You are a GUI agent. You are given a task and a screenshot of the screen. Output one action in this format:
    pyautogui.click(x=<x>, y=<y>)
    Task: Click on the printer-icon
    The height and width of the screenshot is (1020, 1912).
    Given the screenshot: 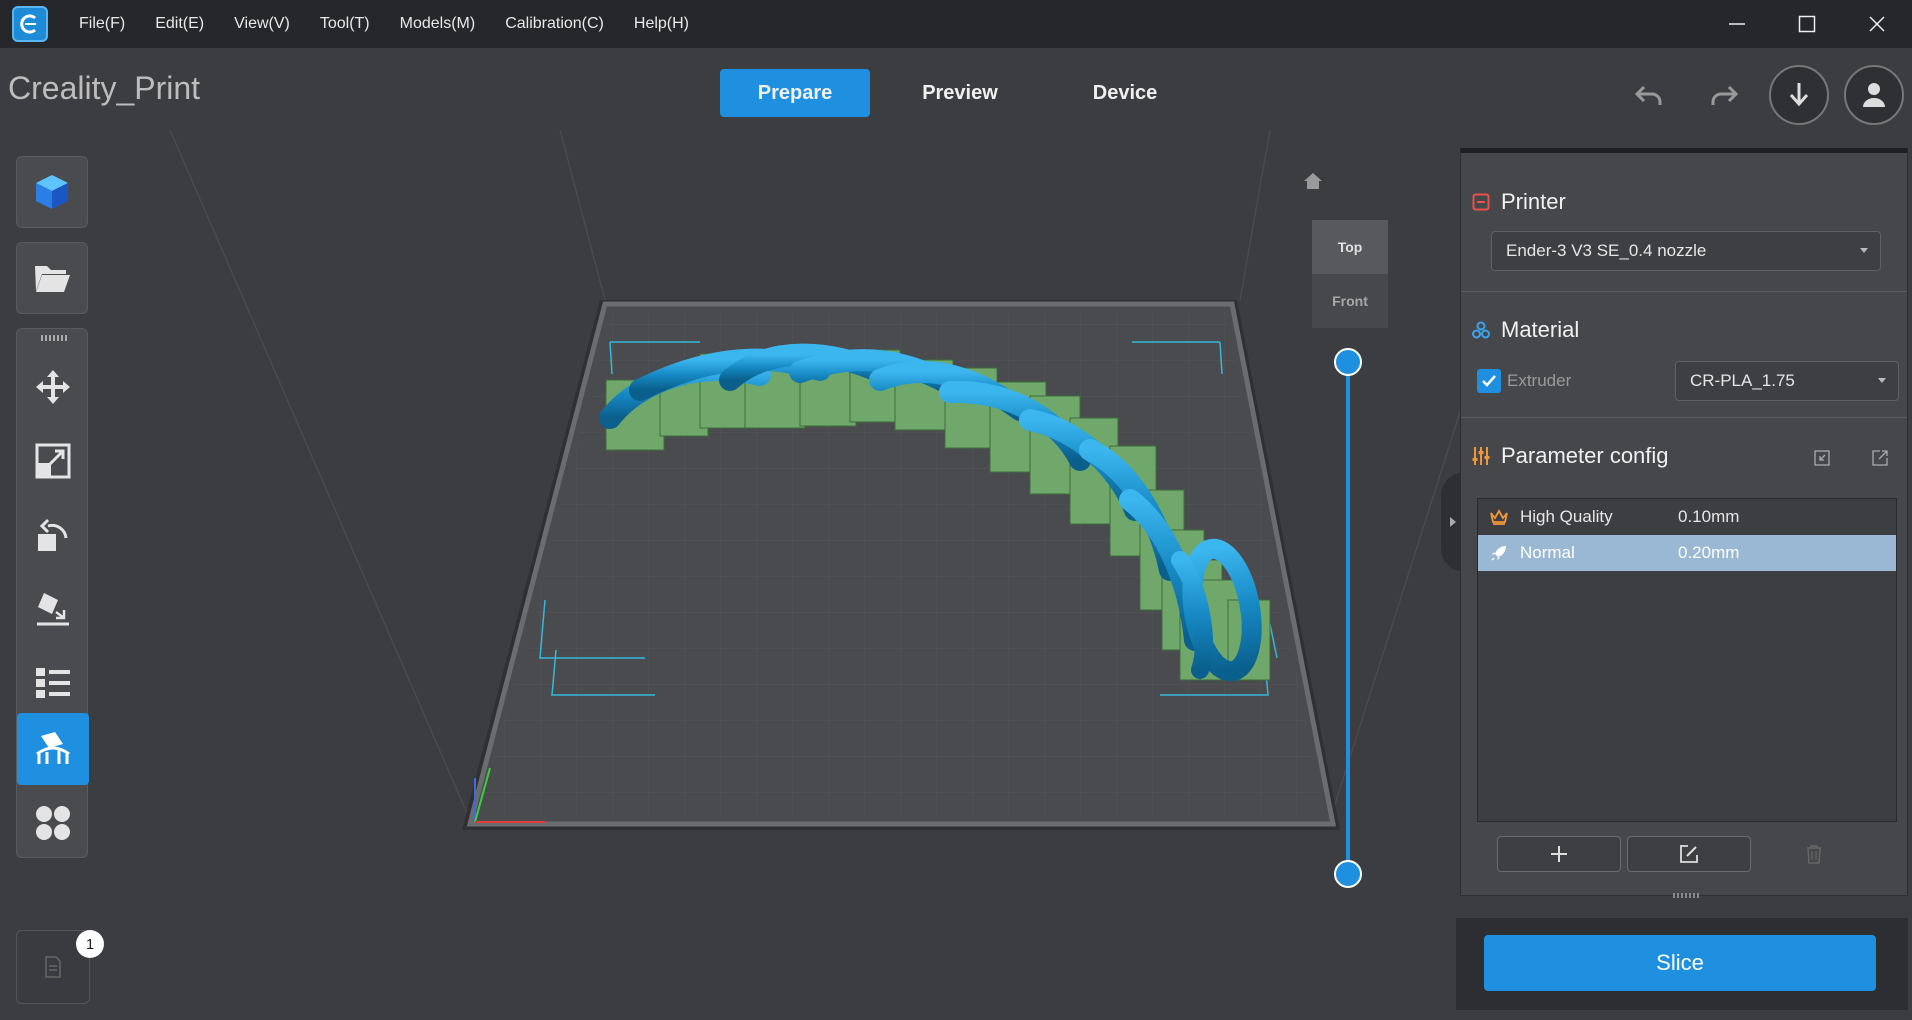 What is the action you would take?
    pyautogui.click(x=1481, y=202)
    